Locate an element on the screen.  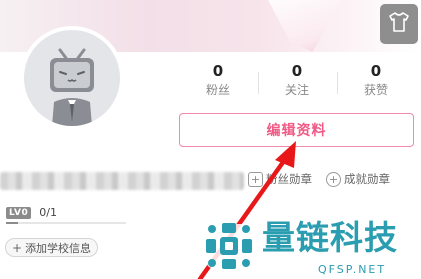
fans-label: 粉丝 is located at coordinates (217, 90).